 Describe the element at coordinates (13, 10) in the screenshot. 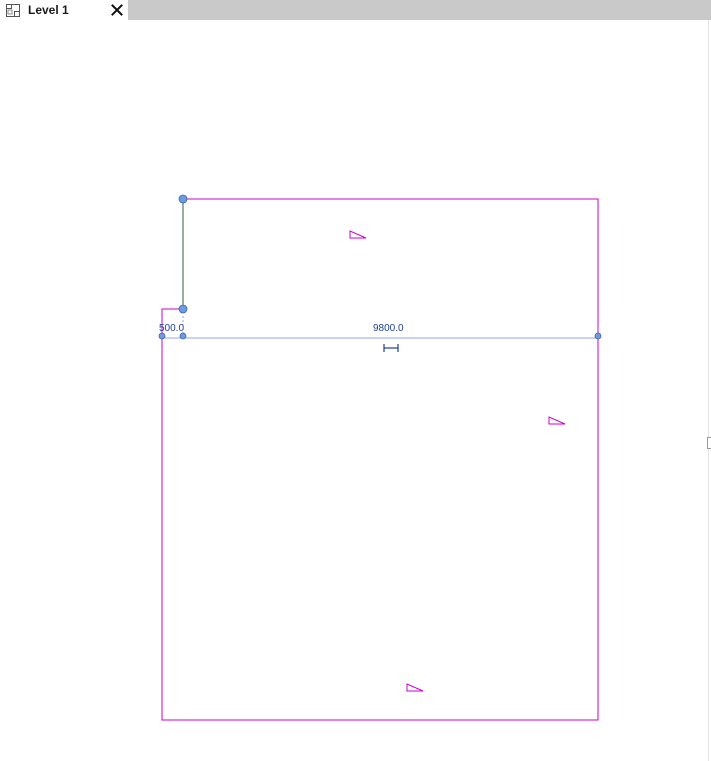

I see `floor-plan-view-icon` at that location.